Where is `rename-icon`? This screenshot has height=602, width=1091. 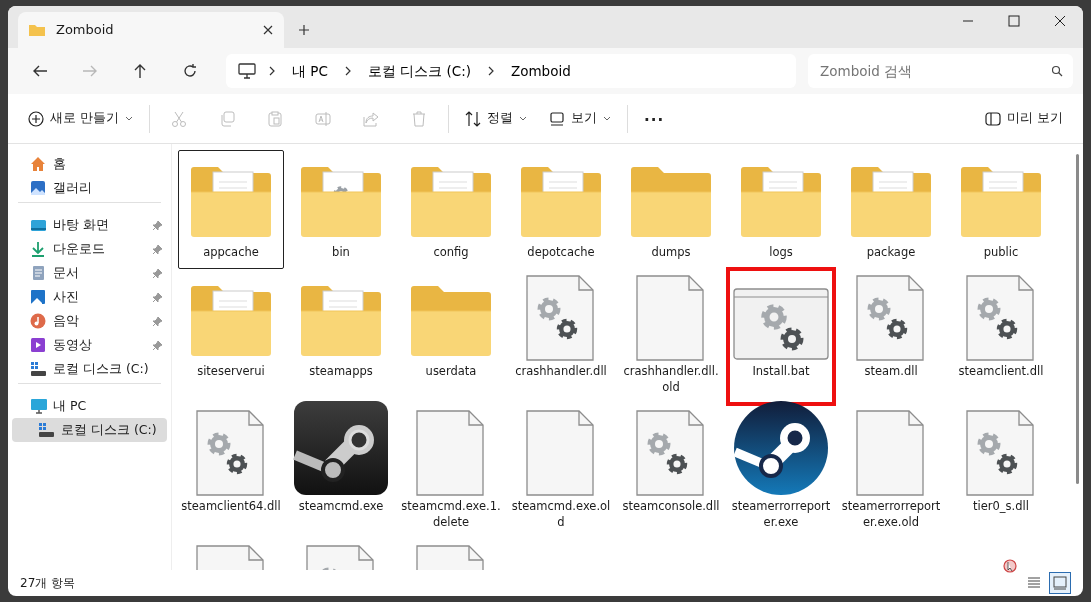
rename-icon is located at coordinates (323, 118).